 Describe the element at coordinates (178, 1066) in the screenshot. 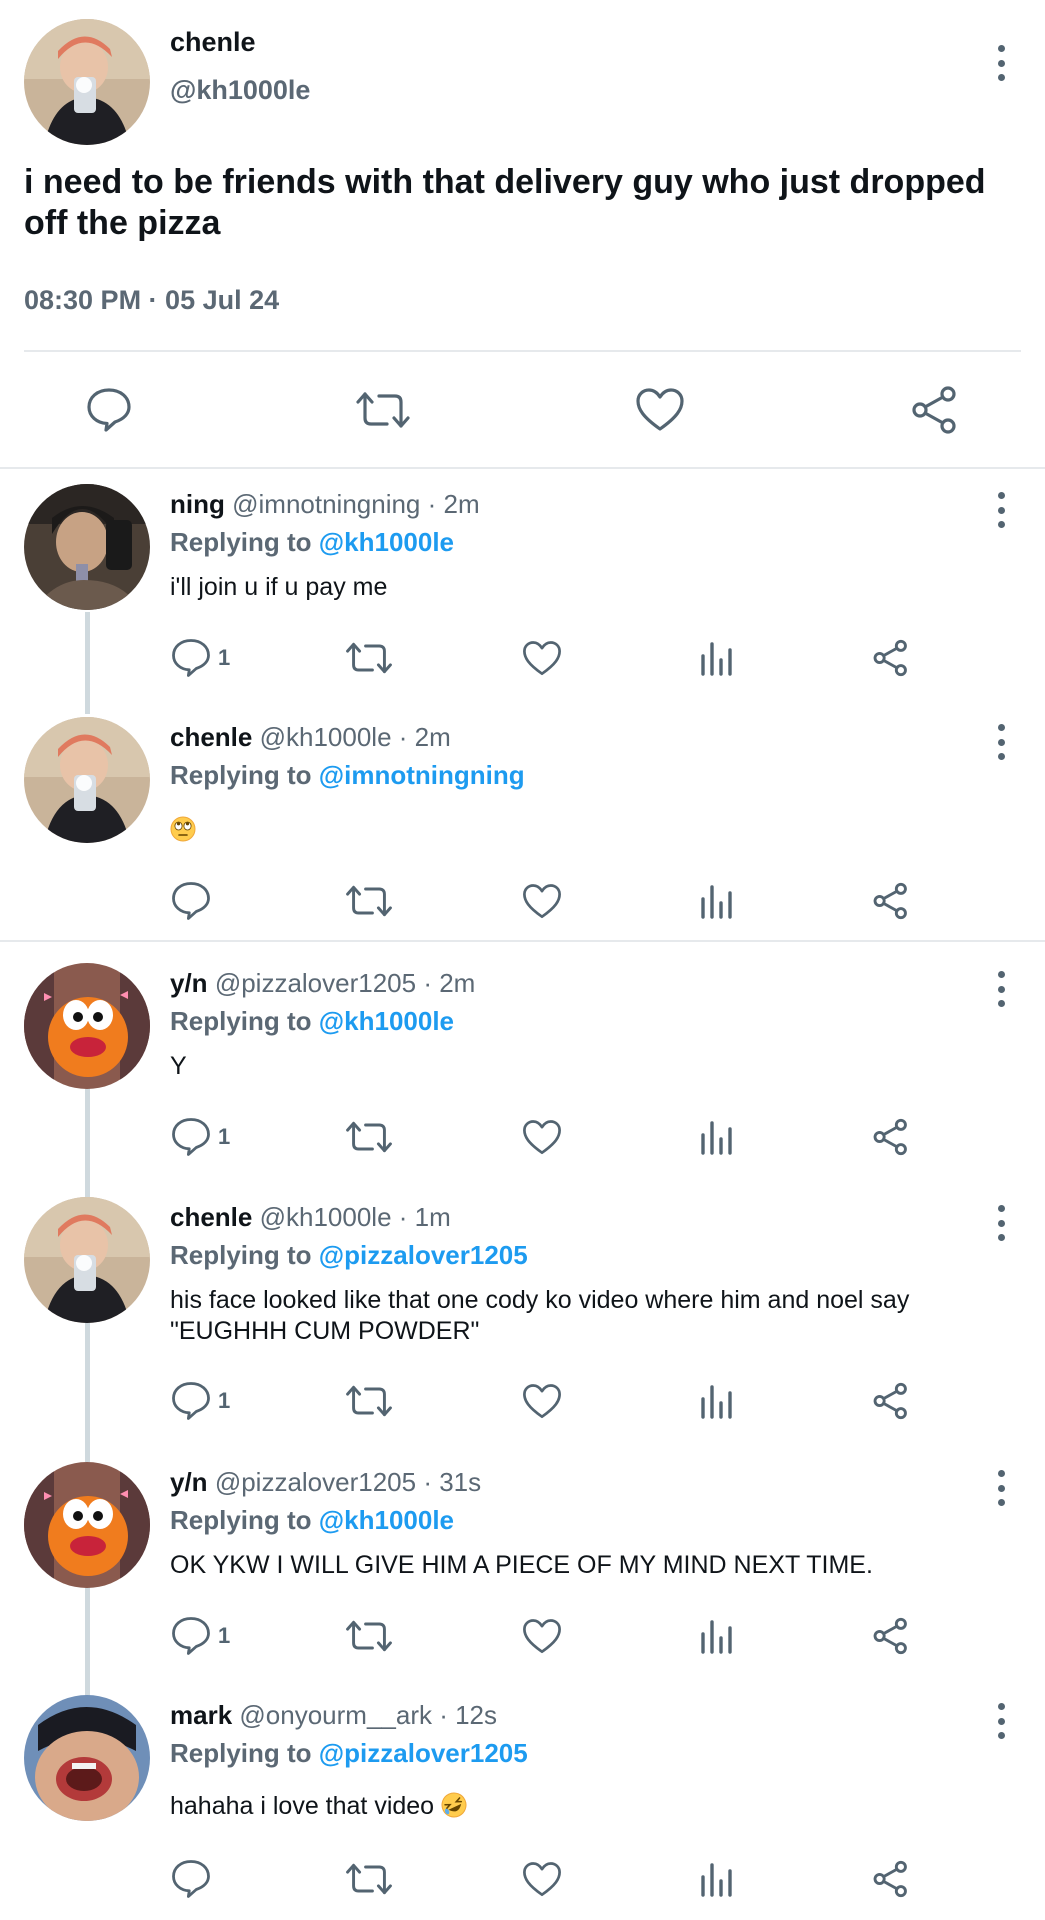

I see `reply-text: Y` at that location.